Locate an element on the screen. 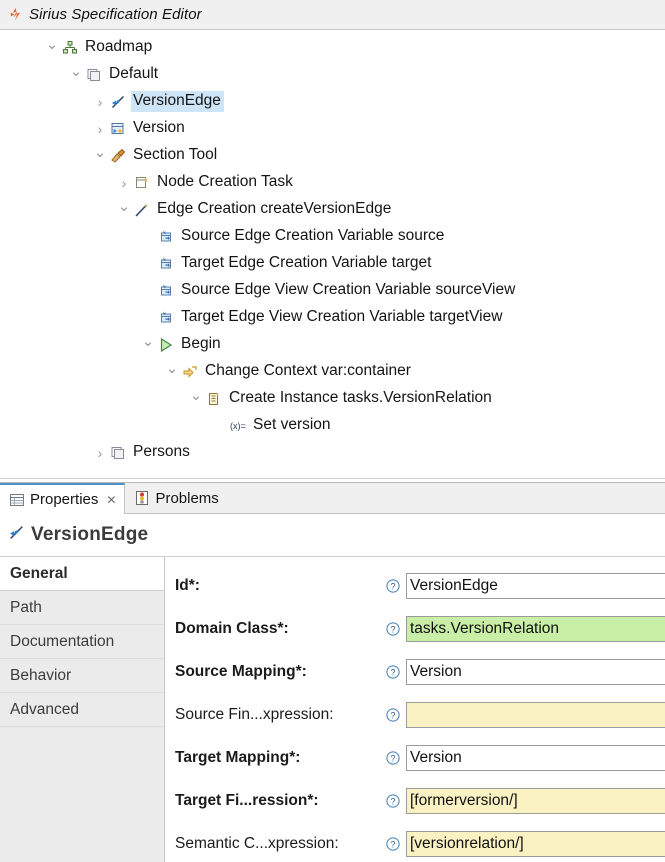 The height and width of the screenshot is (862, 665). properties-icon is located at coordinates (17, 500).